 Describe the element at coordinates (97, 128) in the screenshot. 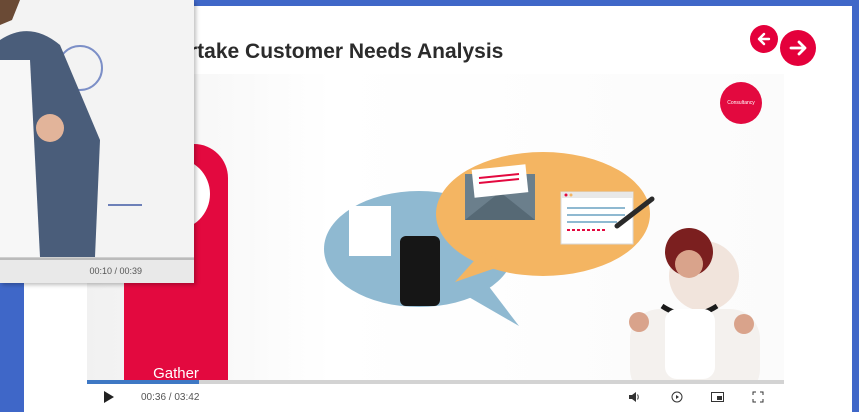

I see `presenter-pip-image` at that location.